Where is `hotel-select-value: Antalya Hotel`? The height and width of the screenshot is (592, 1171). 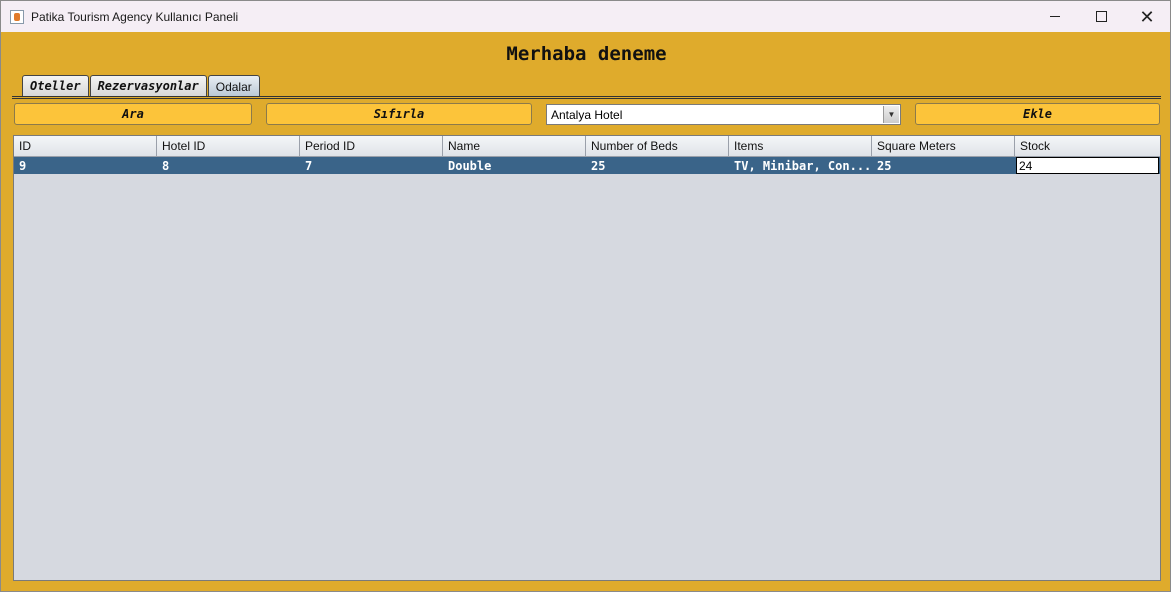
hotel-select-value: Antalya Hotel is located at coordinates (587, 114).